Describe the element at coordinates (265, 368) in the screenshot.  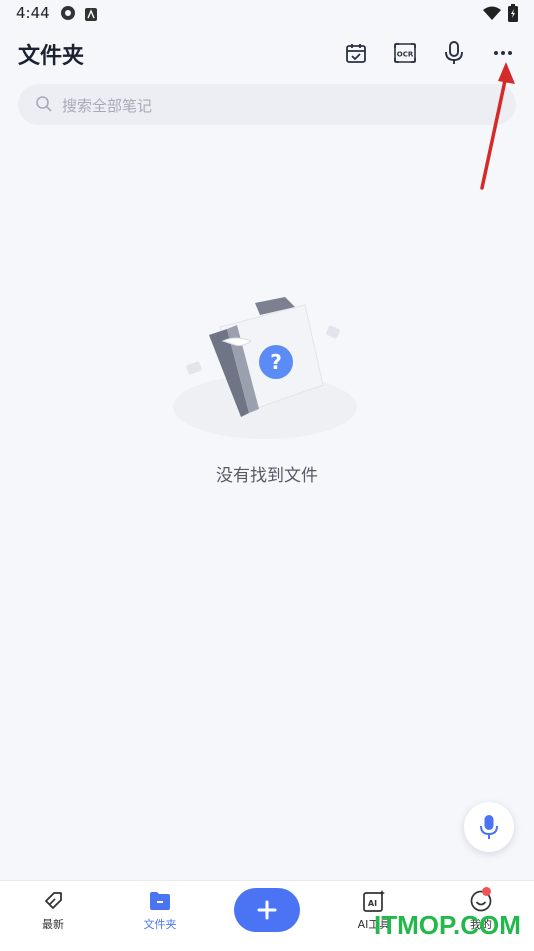
I see `empty-folder-illustration: ?` at that location.